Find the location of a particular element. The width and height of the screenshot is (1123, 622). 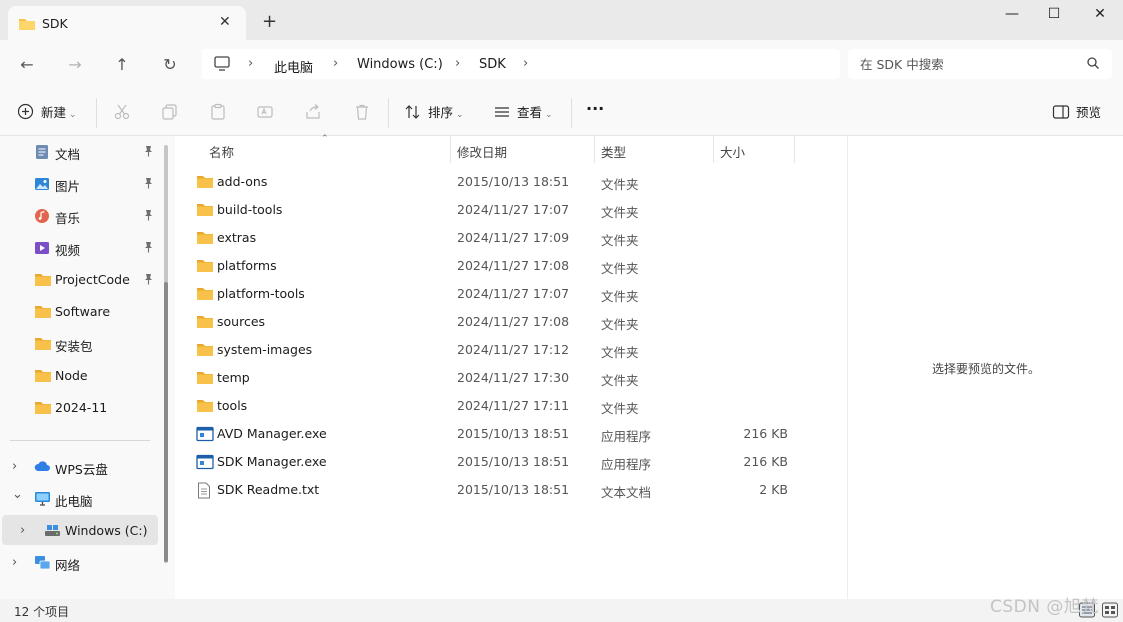

sidebar-item-label: 2024-11 is located at coordinates (81, 407).